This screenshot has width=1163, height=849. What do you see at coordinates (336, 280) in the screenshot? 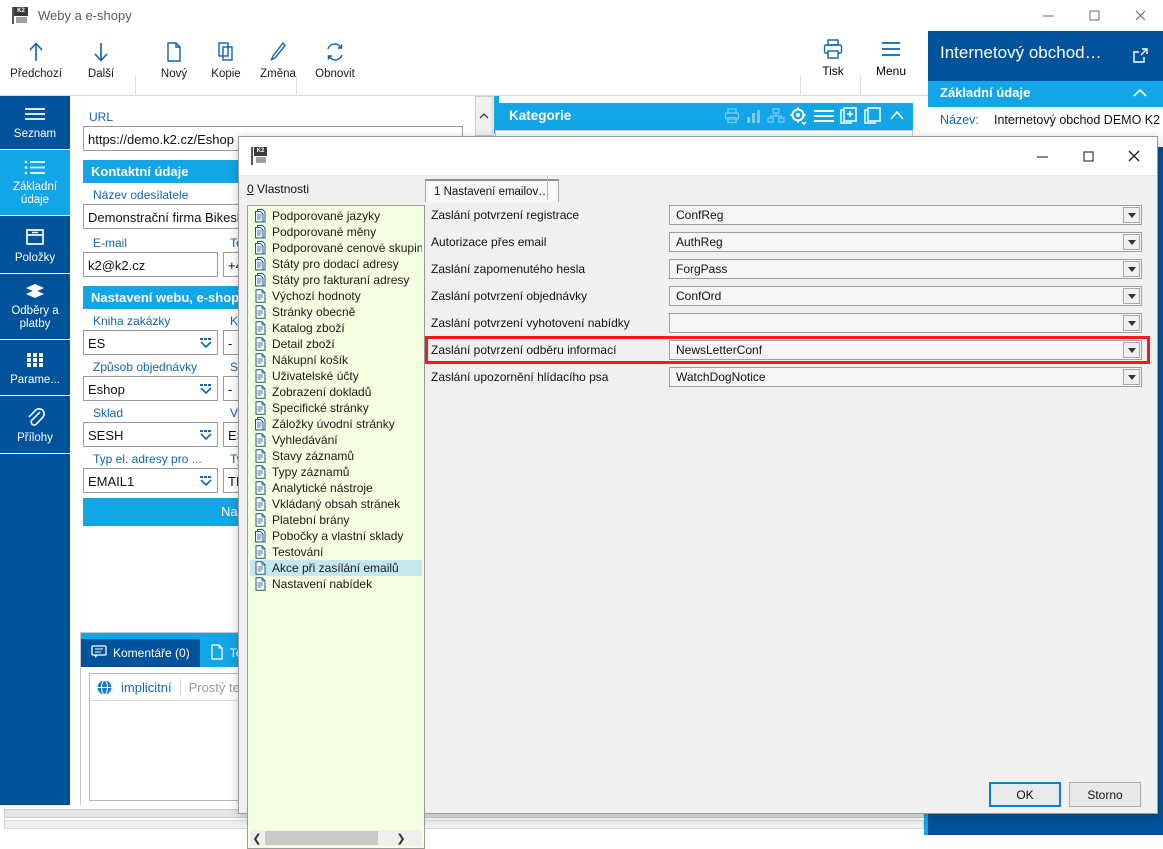
I see `list-item: Státy pro fakturaní adresy` at bounding box center [336, 280].